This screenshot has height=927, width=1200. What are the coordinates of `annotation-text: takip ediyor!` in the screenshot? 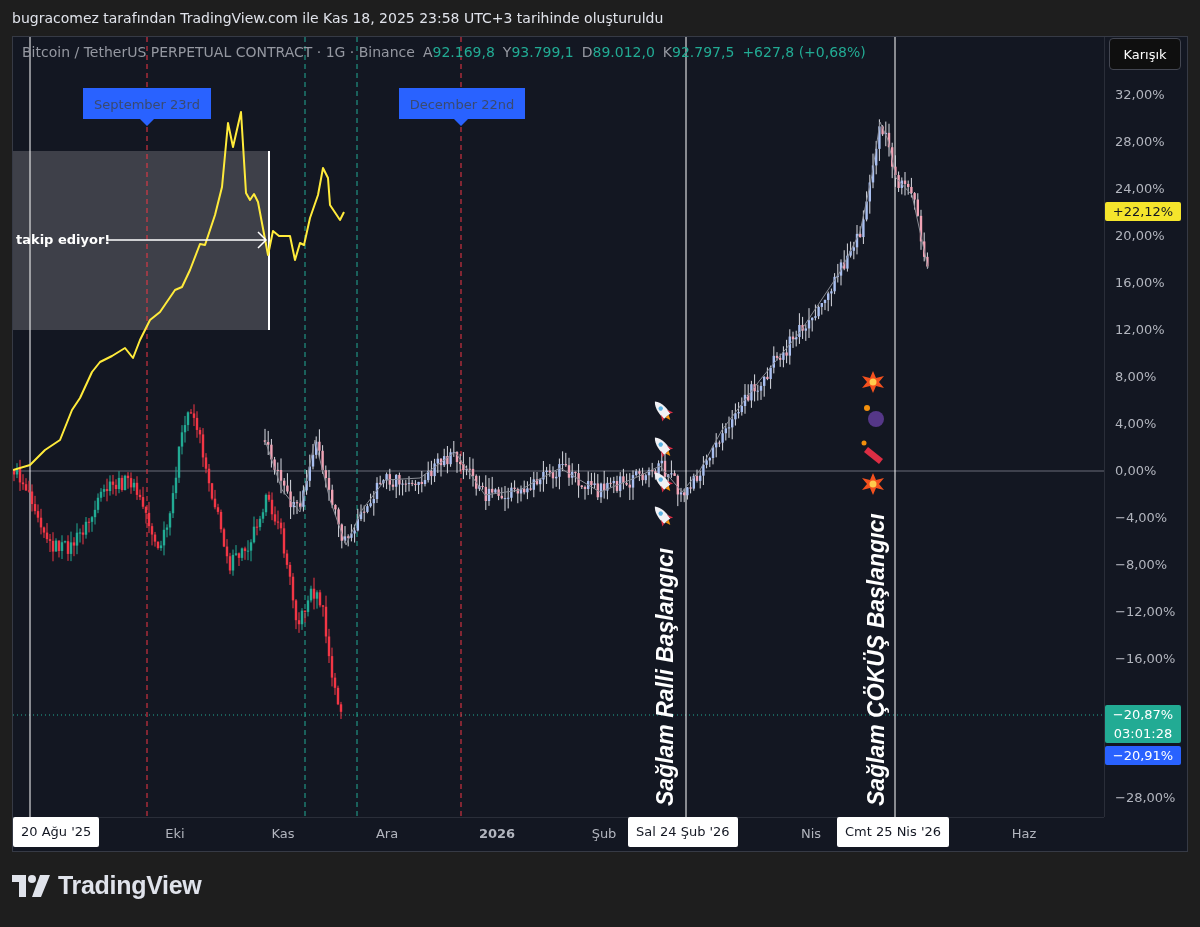 It's located at (63, 239).